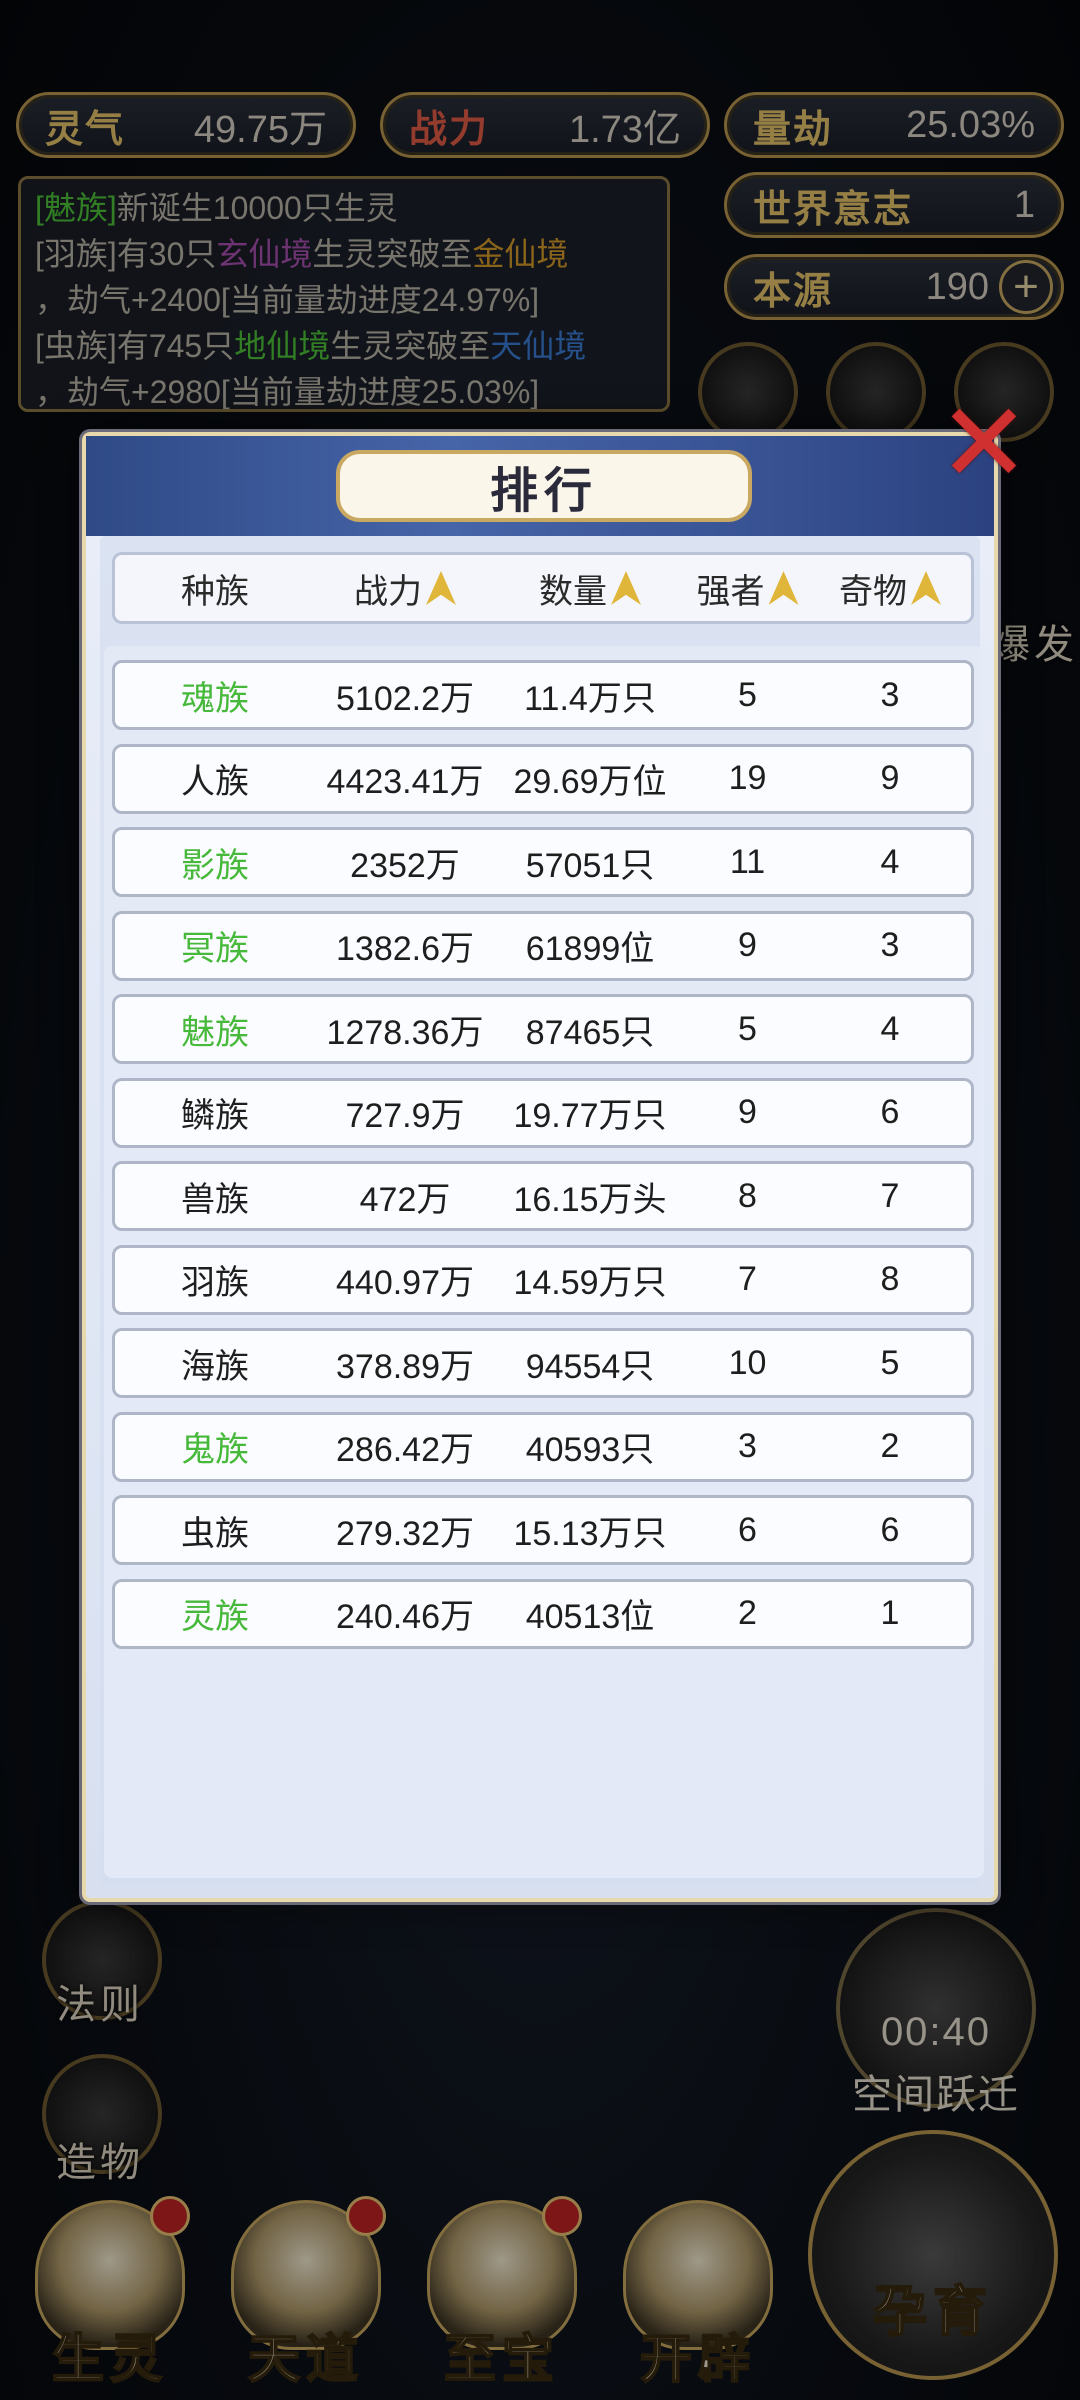  What do you see at coordinates (747, 1613) in the screenshot?
I see `cell-strong: 2` at bounding box center [747, 1613].